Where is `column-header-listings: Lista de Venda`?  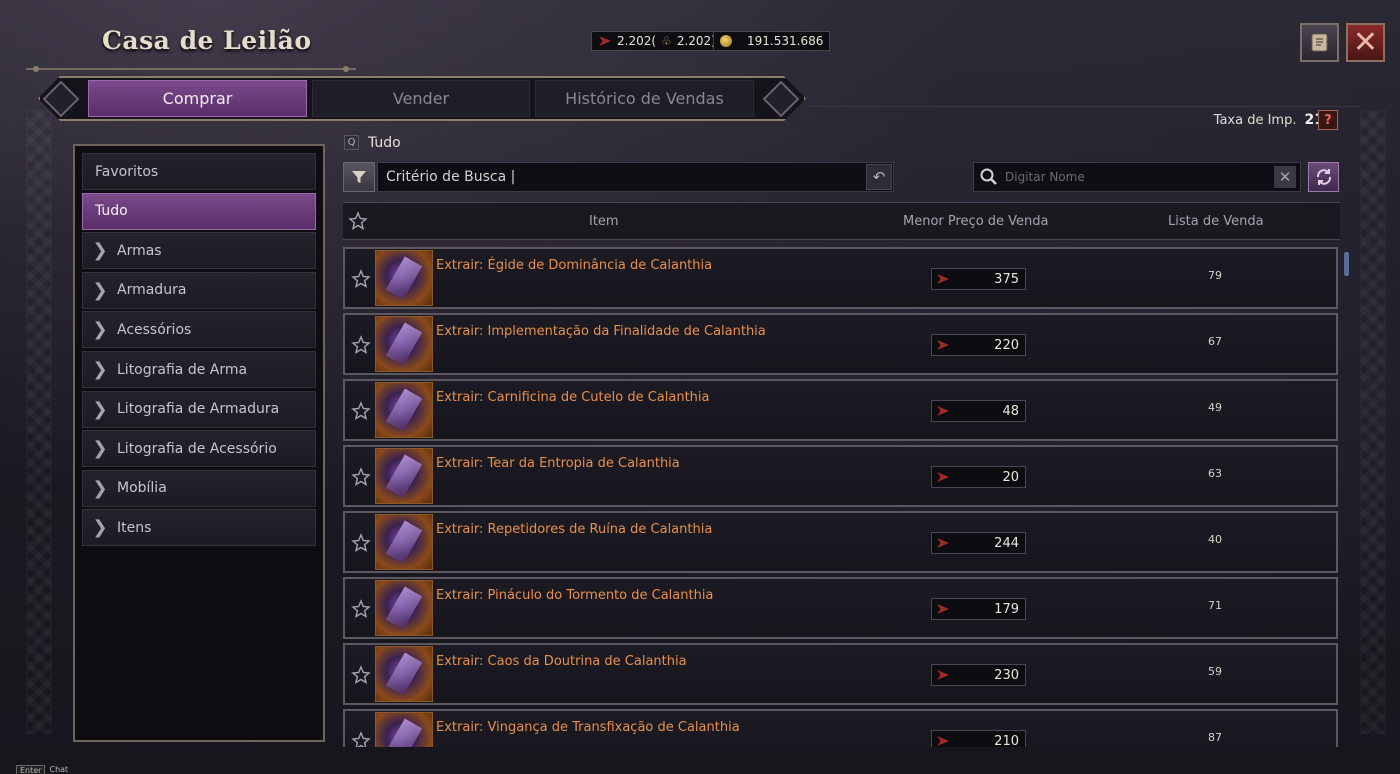
column-header-listings: Lista de Venda is located at coordinates (1216, 221).